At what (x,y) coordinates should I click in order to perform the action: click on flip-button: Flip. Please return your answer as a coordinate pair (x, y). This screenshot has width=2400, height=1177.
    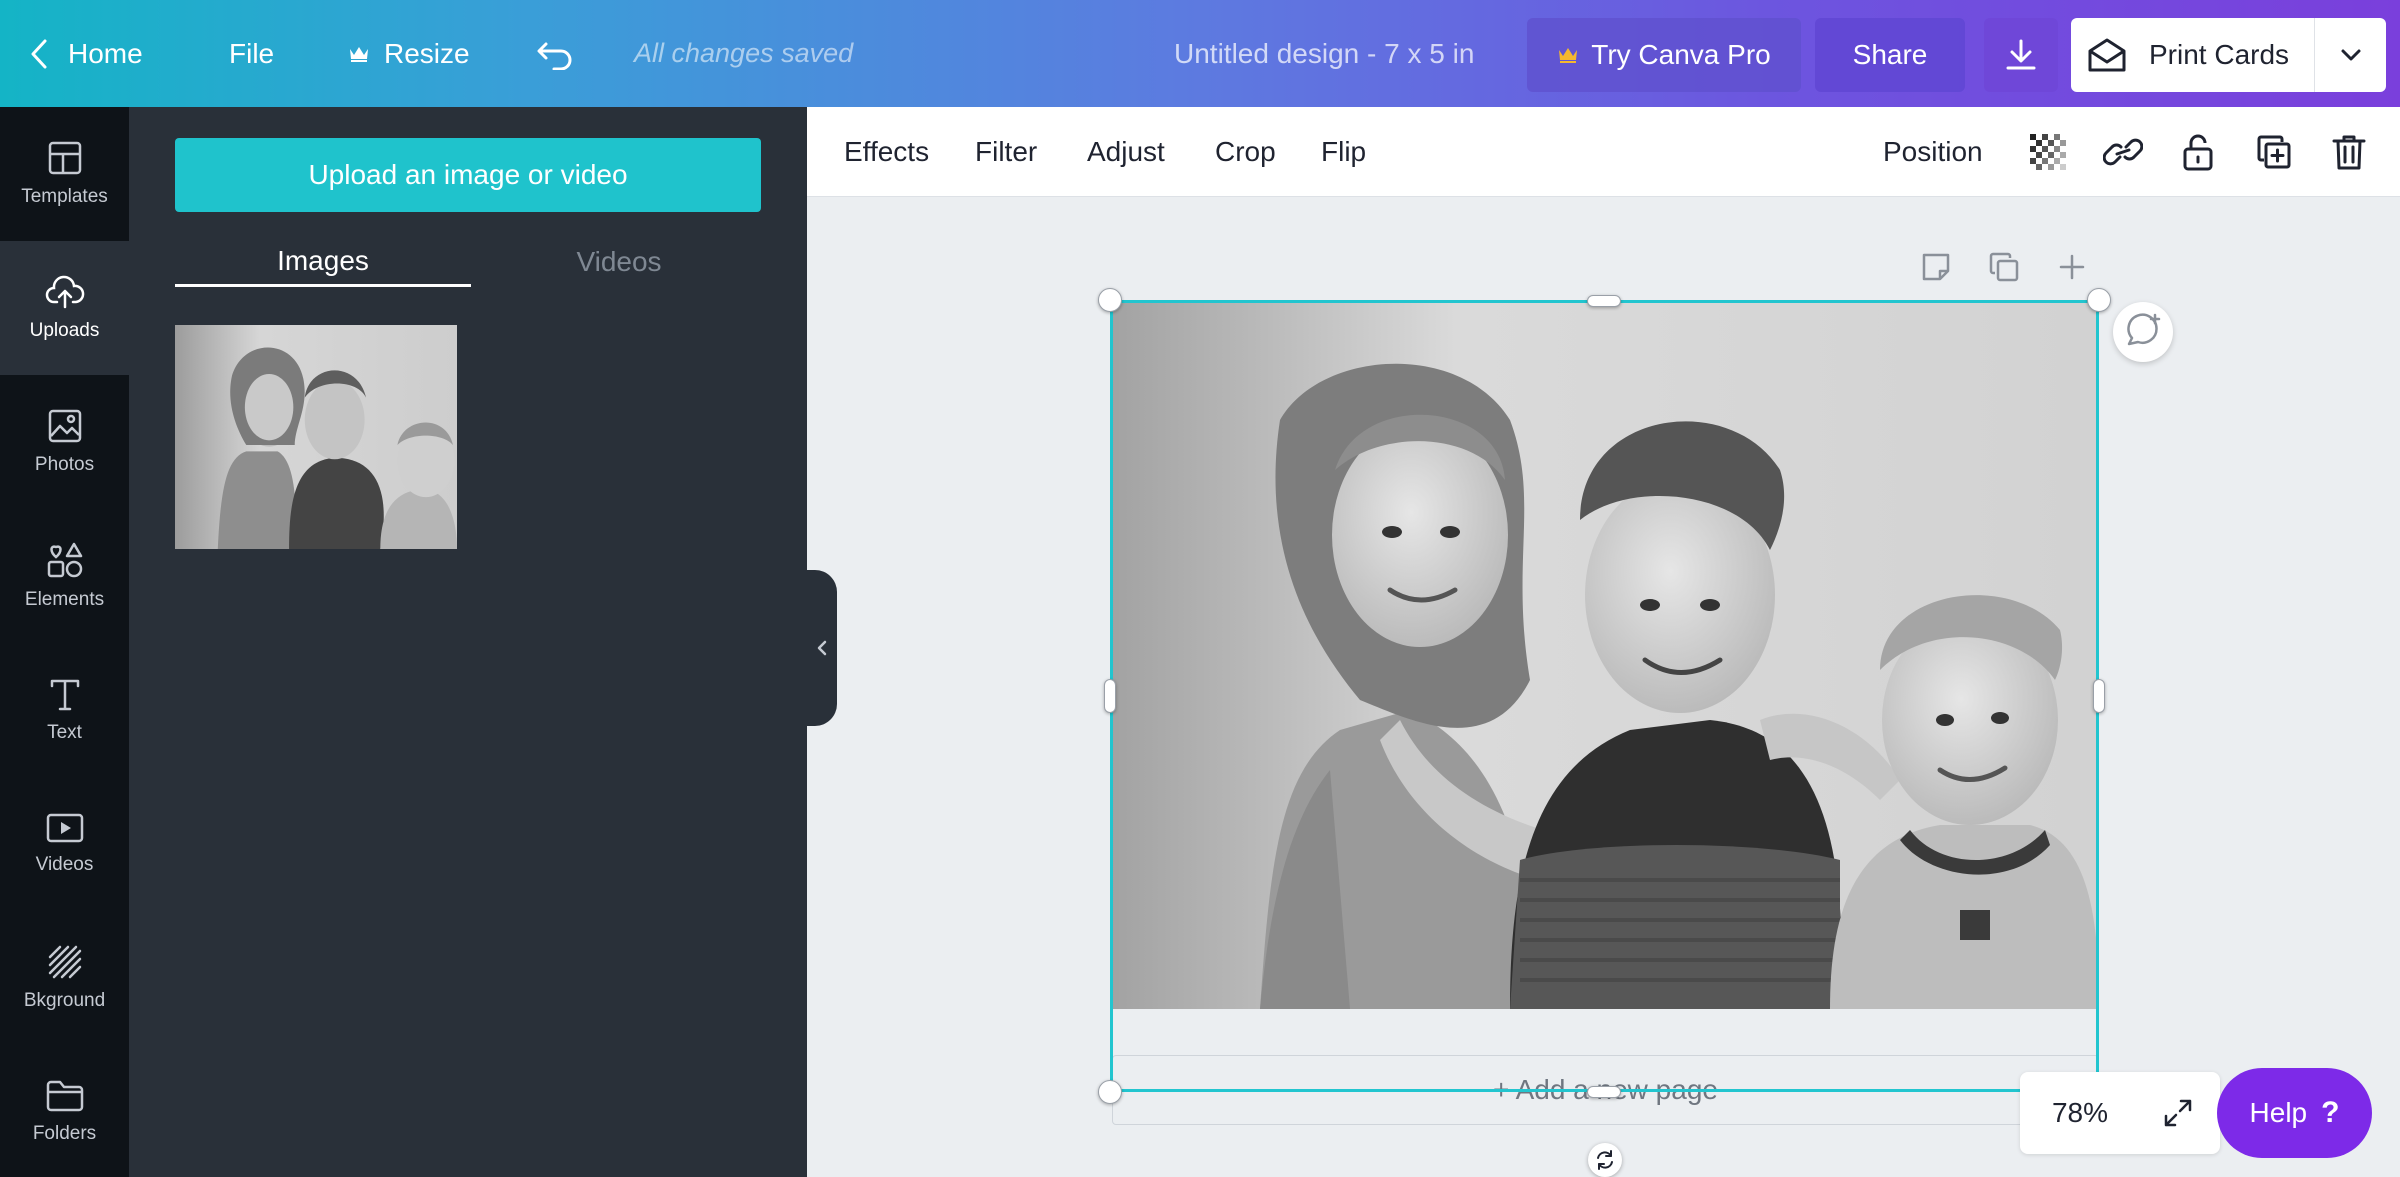
    Looking at the image, I should click on (1343, 152).